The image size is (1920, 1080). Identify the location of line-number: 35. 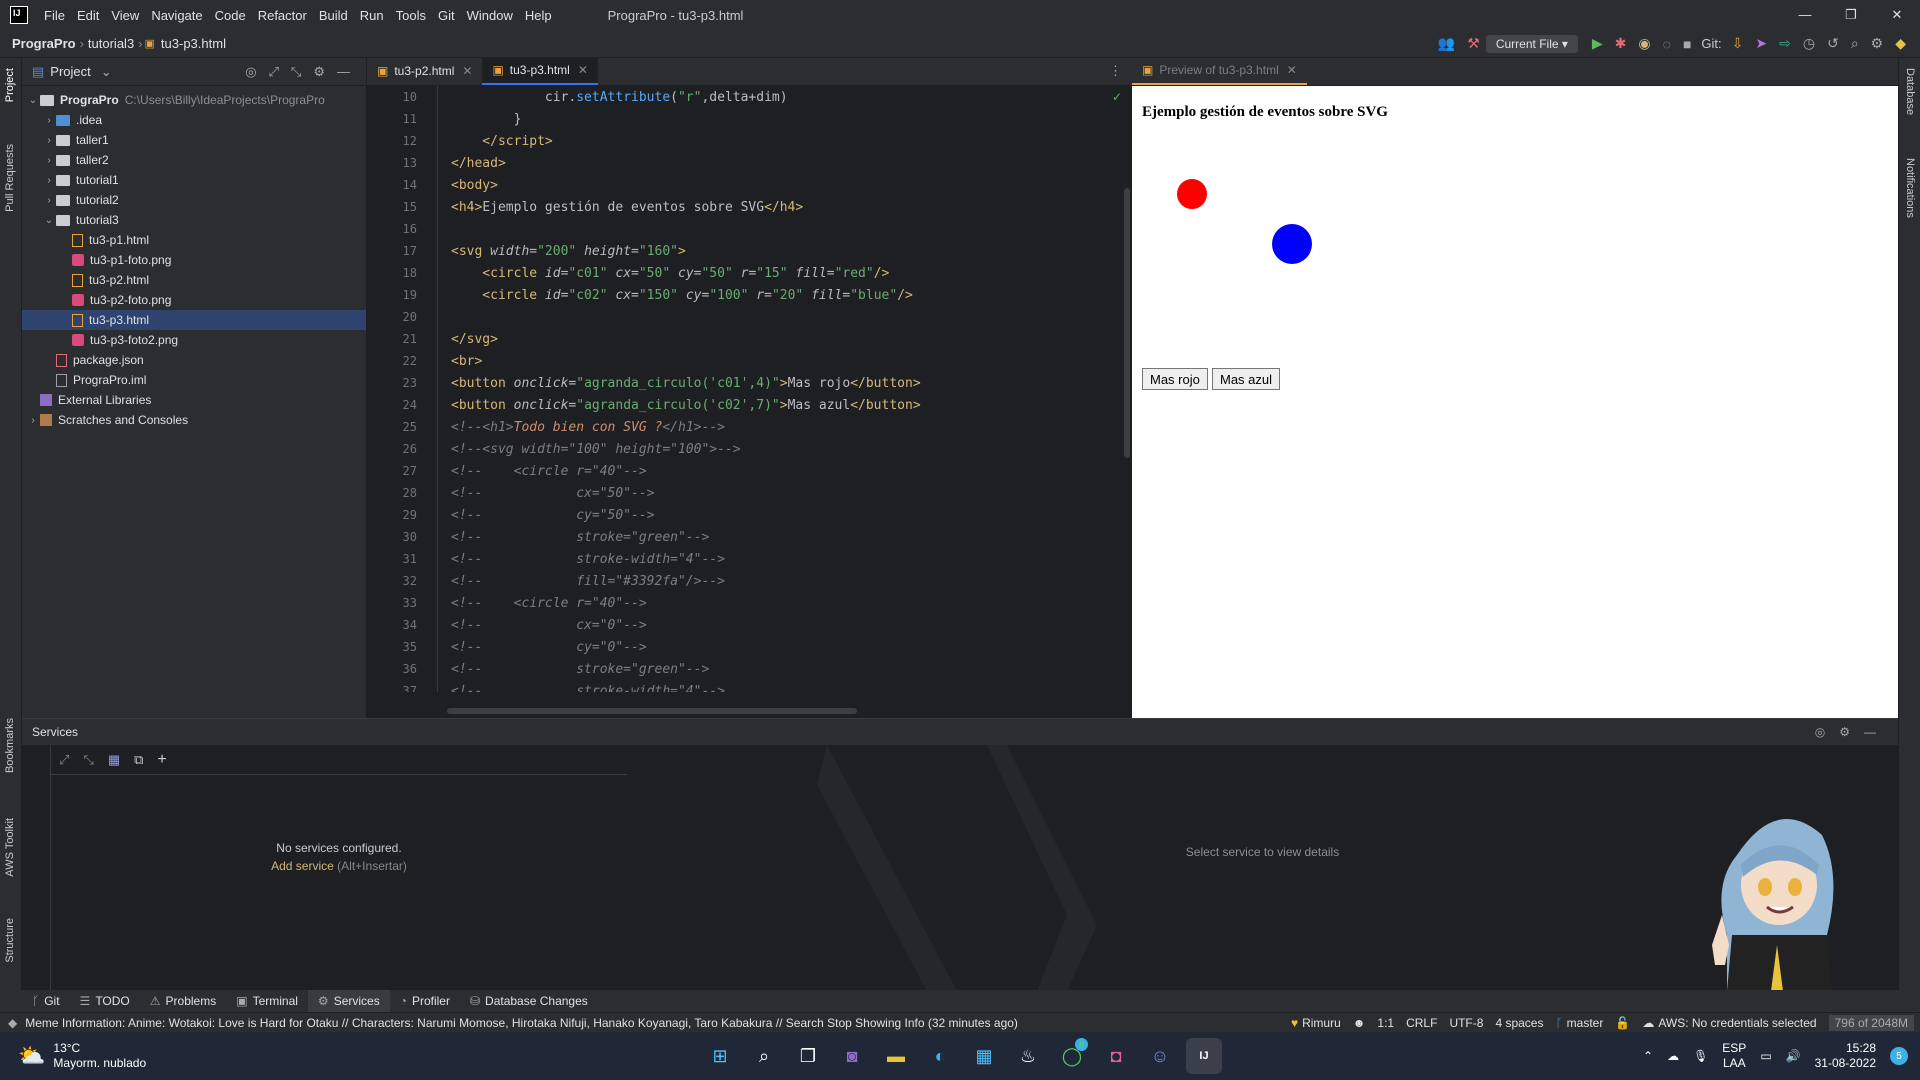
(402, 647).